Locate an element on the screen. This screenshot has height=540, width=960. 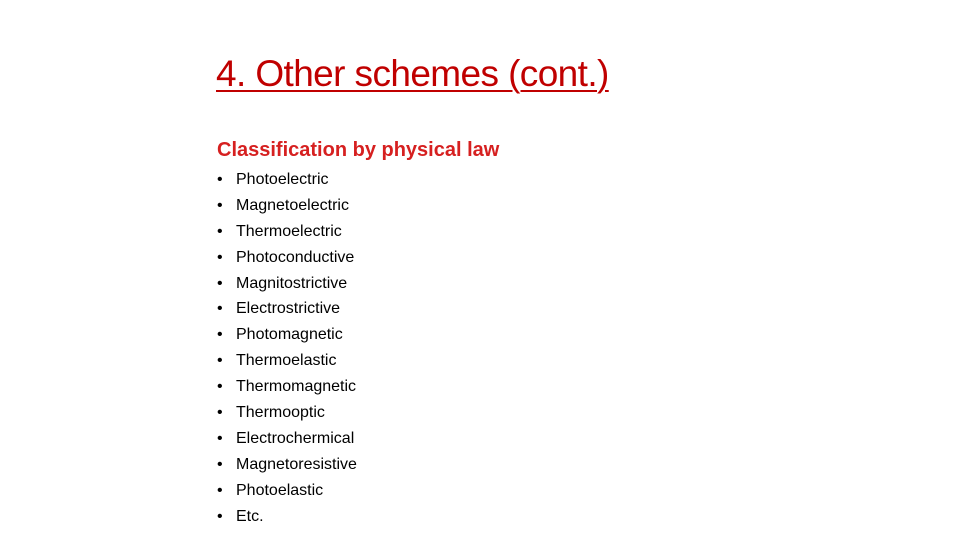
list-item-text: Magnetoresistive is located at coordinates (296, 464).